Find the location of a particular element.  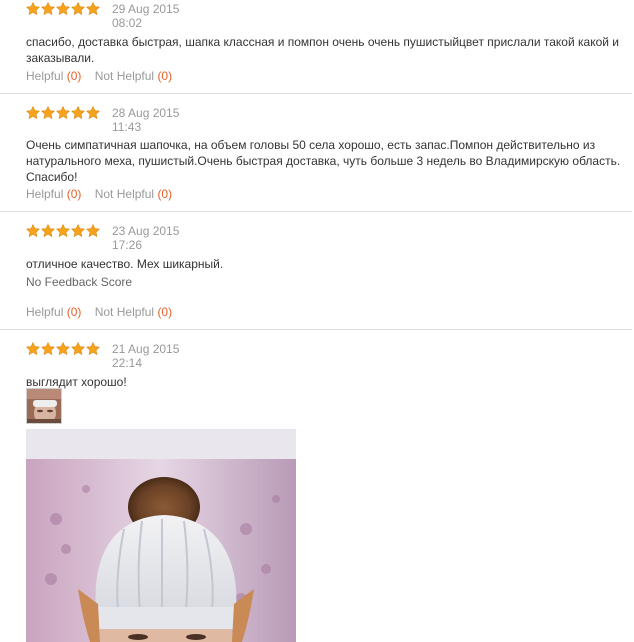

review-photo-image is located at coordinates (161, 535).